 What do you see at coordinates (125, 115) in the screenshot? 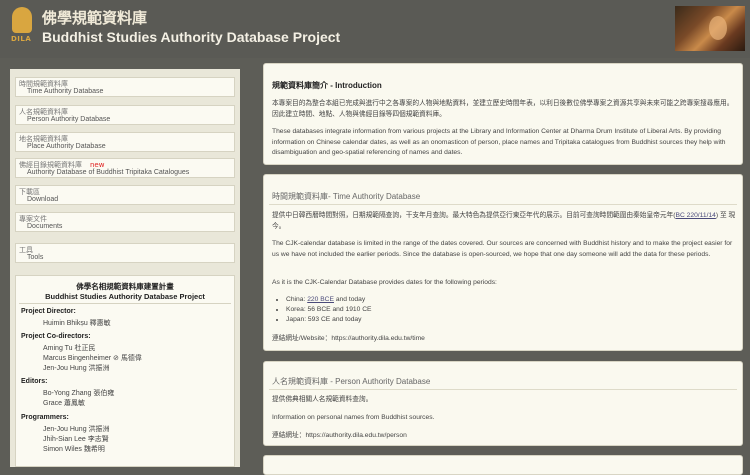
I see `sidebar-item-person: 人名規範資料庫 Person Authority Database` at bounding box center [125, 115].